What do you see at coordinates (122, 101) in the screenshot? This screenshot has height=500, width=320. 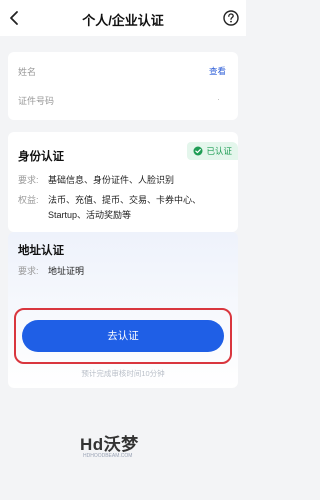 I see `id-number-row: 证件号码 ·` at bounding box center [122, 101].